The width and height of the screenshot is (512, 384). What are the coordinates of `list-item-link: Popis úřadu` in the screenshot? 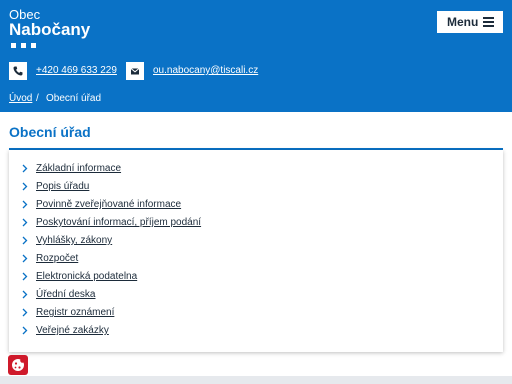 It's located at (62, 187).